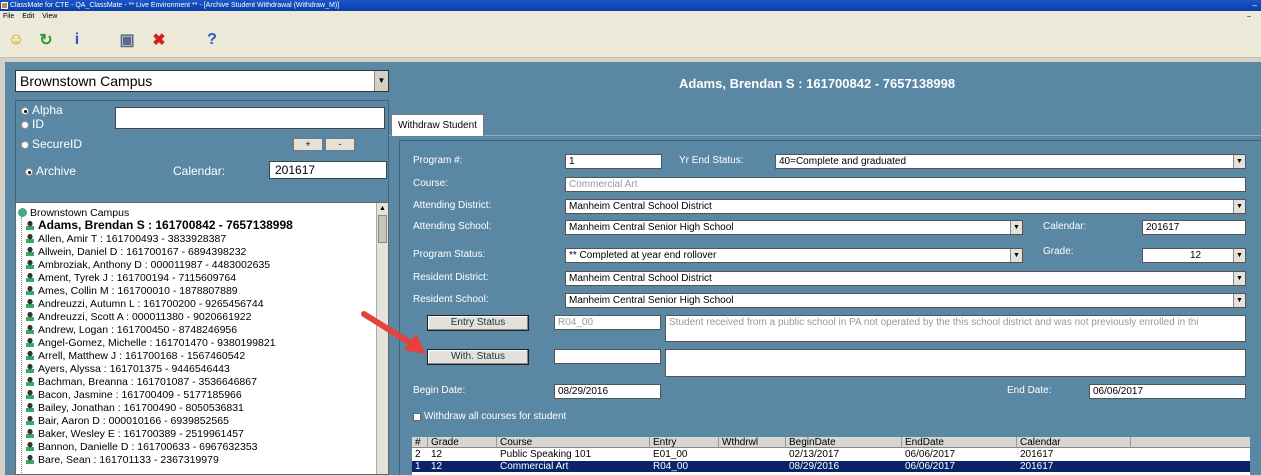  Describe the element at coordinates (684, 442) in the screenshot. I see `column-header: Entry` at that location.